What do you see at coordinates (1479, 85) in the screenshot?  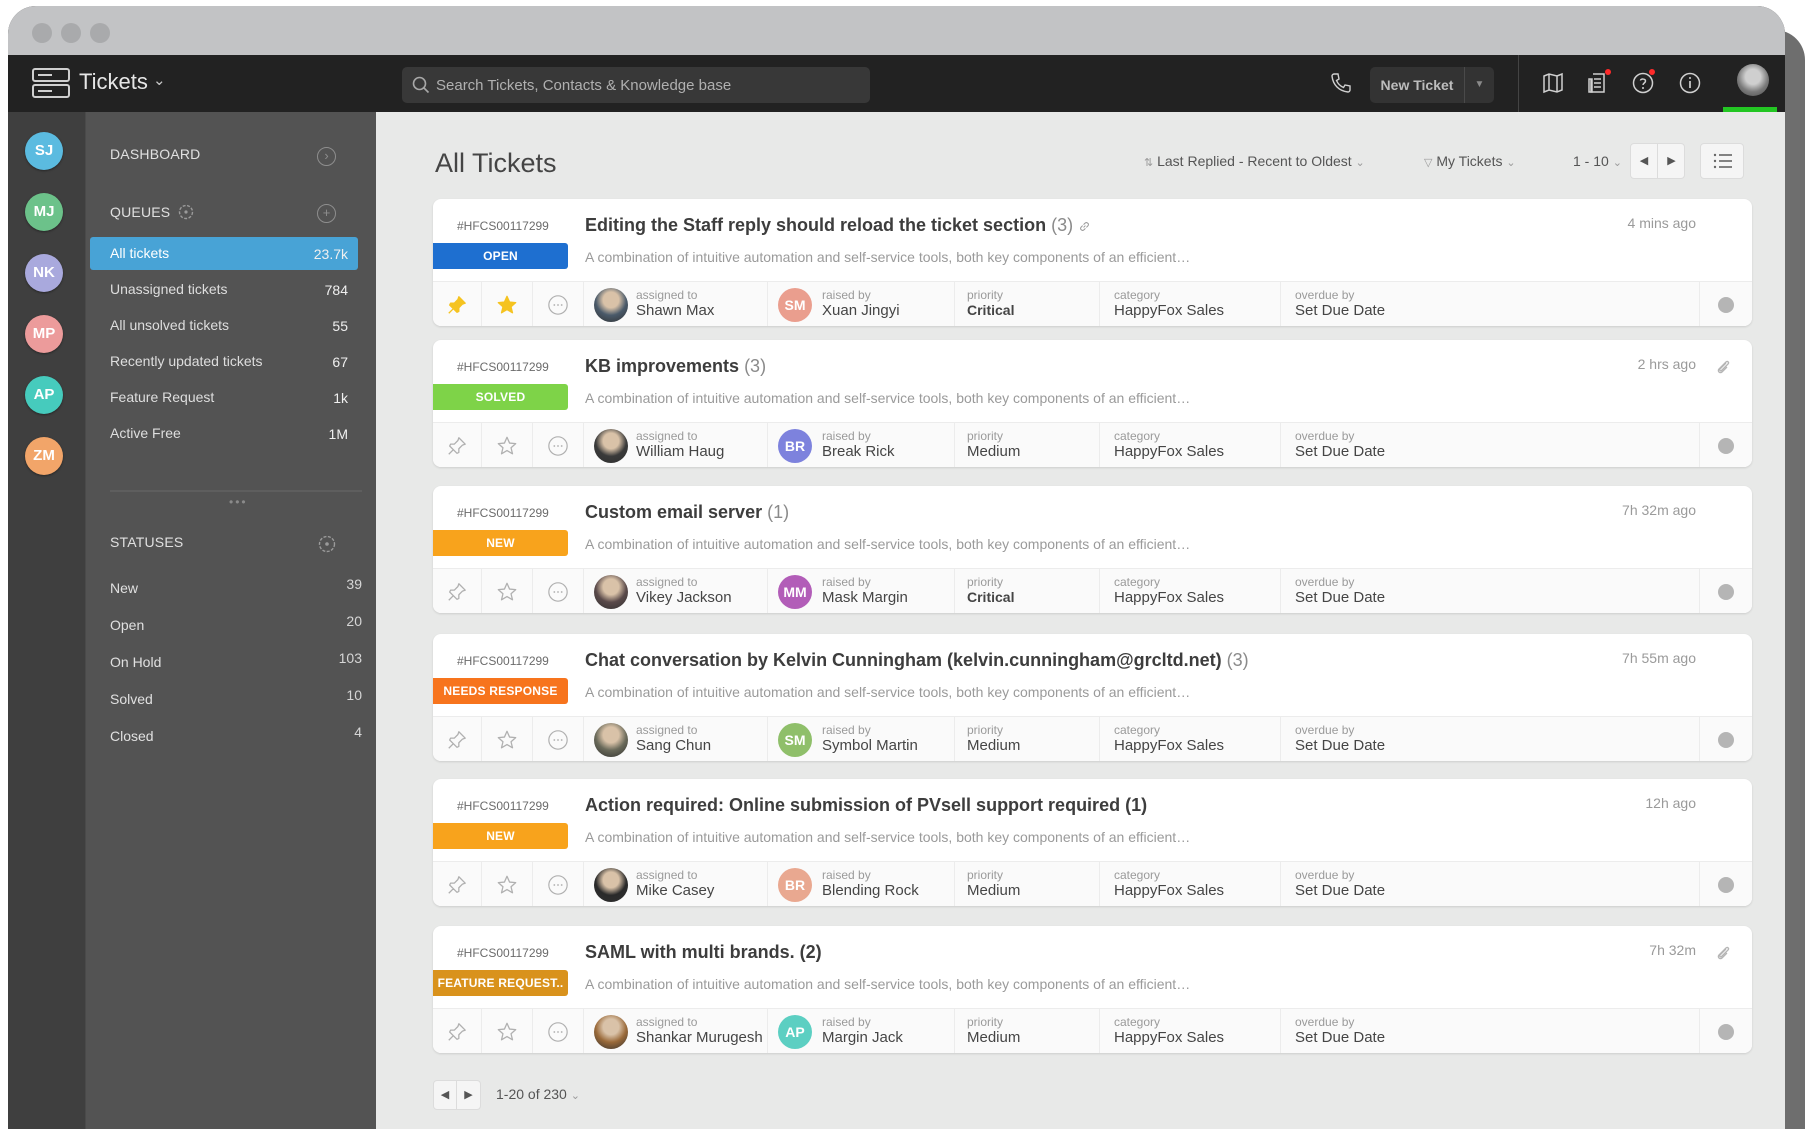 I see `new-ticket-dropdown-button: ▼` at bounding box center [1479, 85].